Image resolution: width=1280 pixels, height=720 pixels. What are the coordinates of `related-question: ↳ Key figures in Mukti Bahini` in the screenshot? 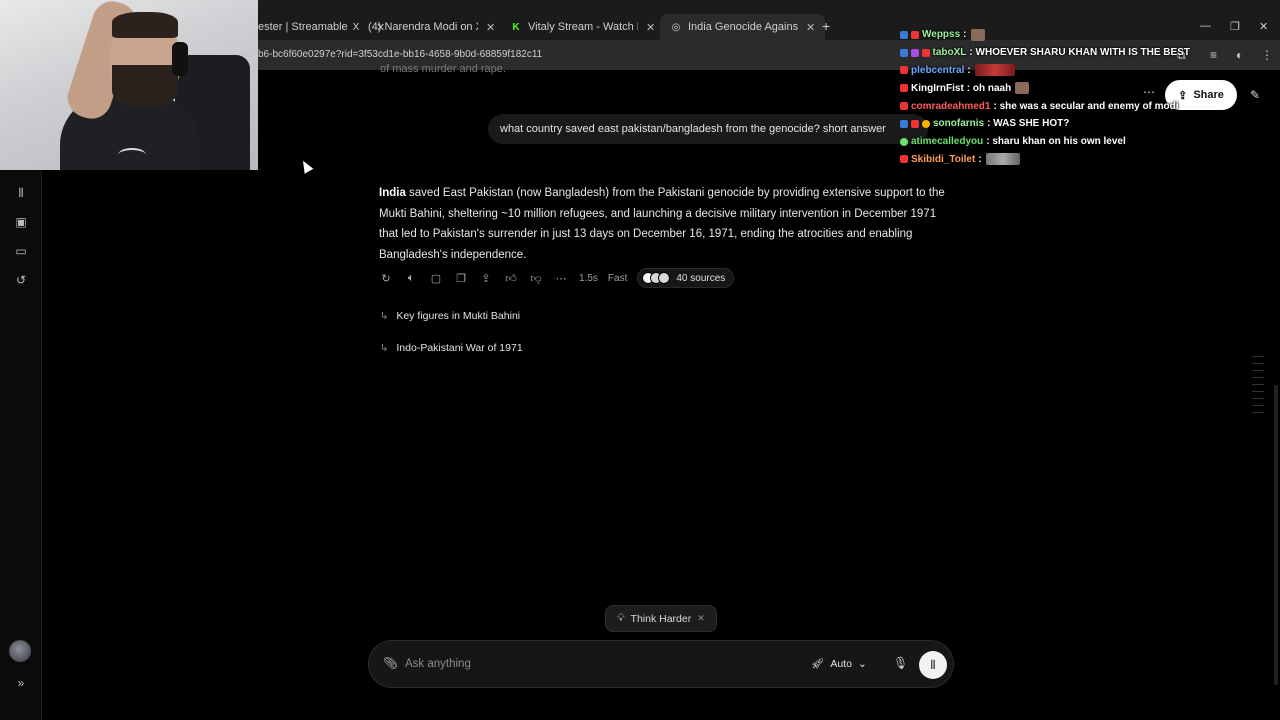 It's located at (450, 316).